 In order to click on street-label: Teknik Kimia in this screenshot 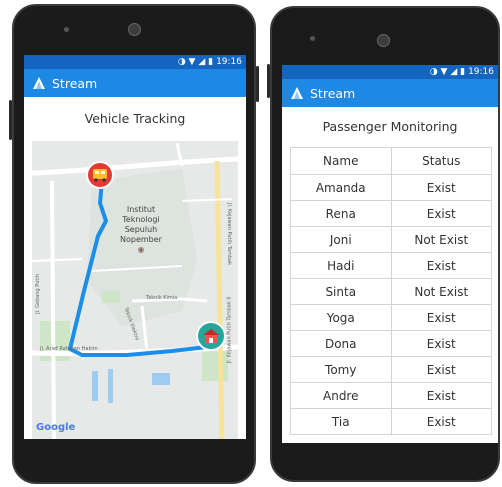, I will do `click(162, 298)`.